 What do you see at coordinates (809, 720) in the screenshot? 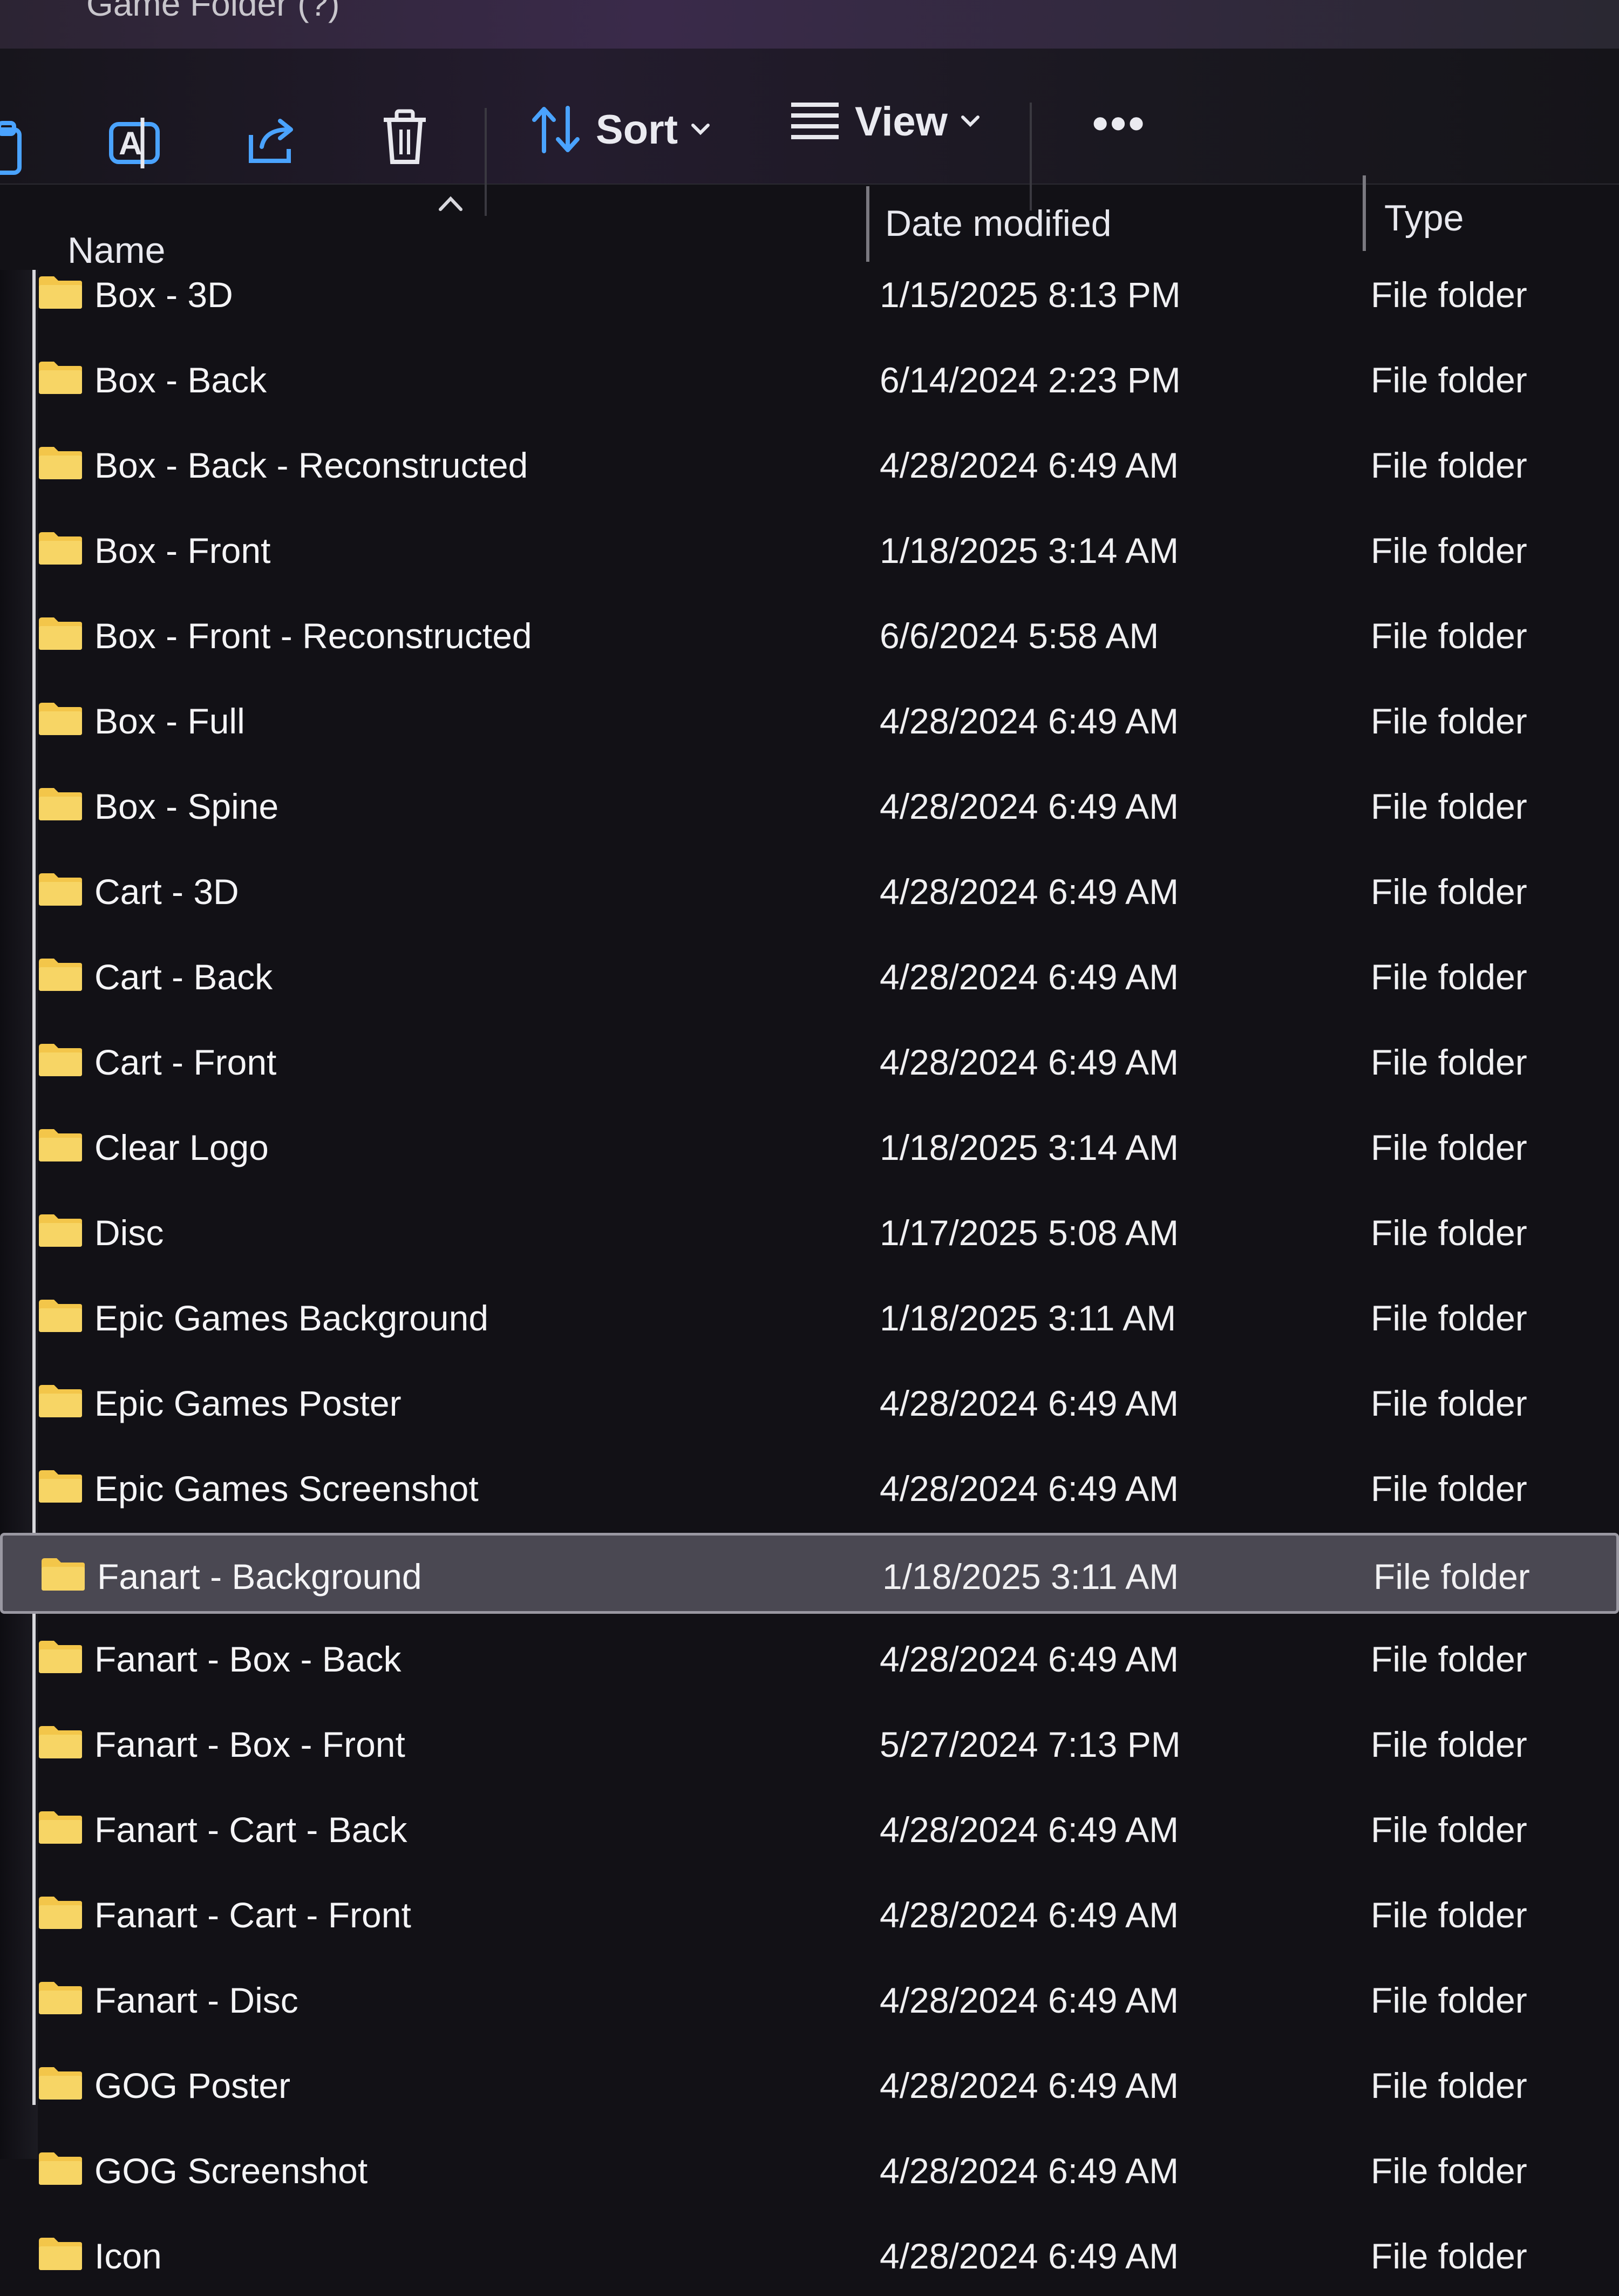
I see `file-row: Box - Full 4/28/2024 6:49 AM File folder` at bounding box center [809, 720].